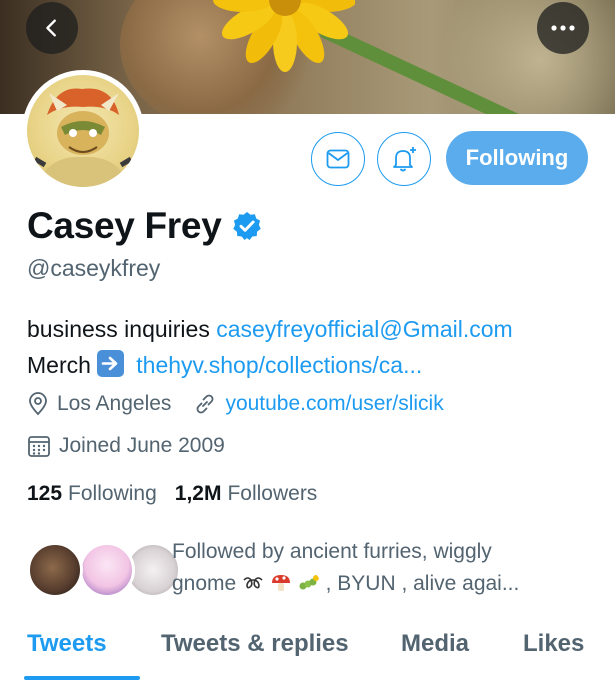  I want to click on following-stat: 125 Following, so click(92, 494).